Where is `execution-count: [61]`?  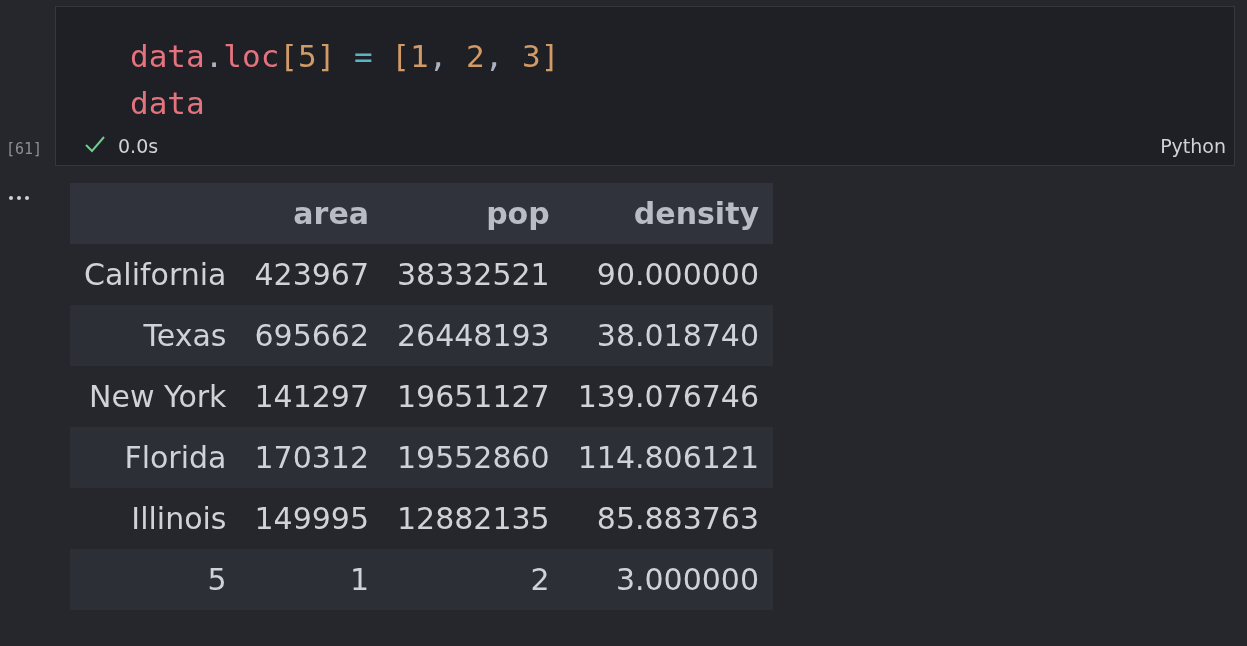
execution-count: [61] is located at coordinates (24, 149).